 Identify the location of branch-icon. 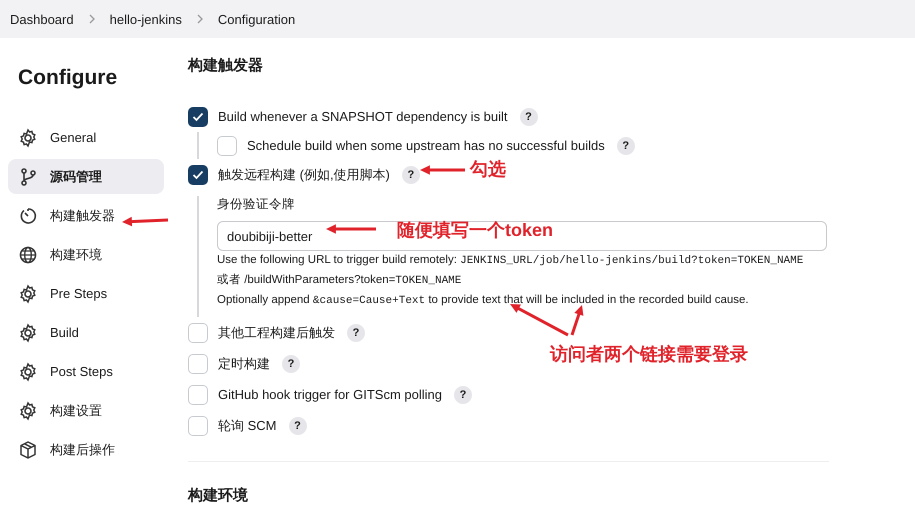
(28, 176).